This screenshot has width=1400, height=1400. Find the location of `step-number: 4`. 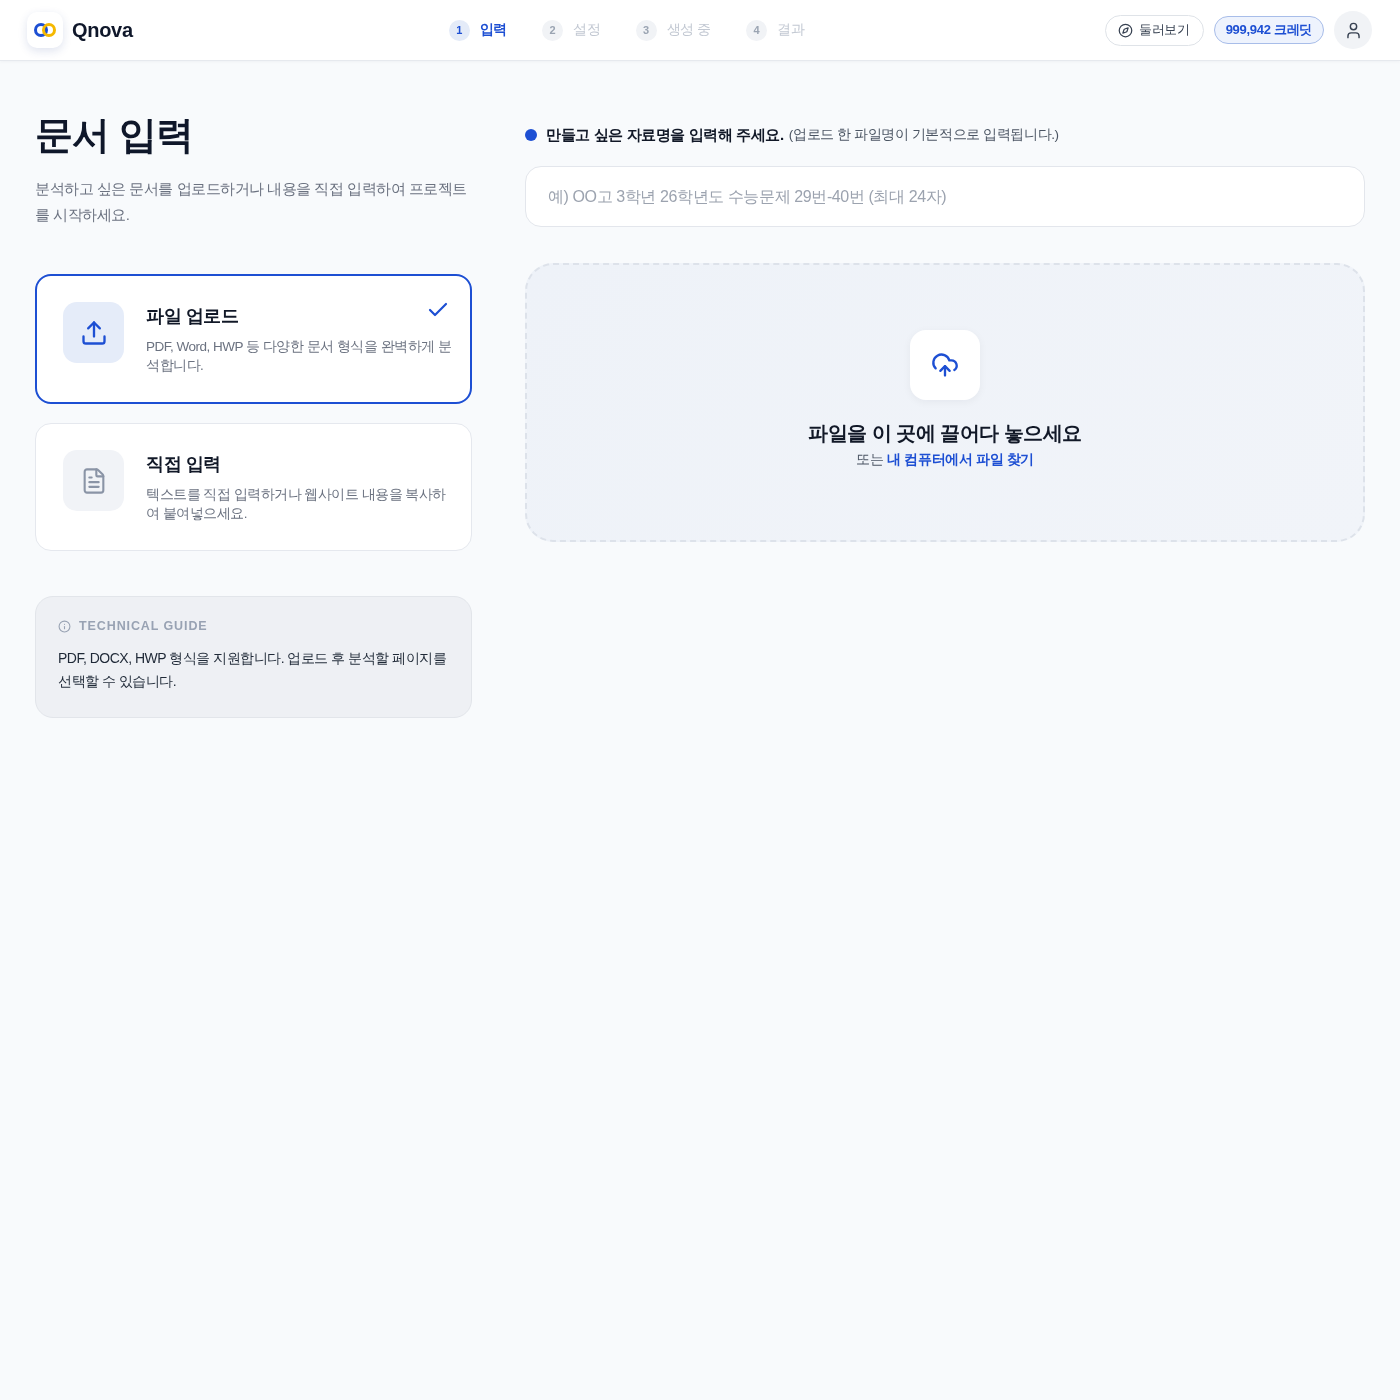

step-number: 4 is located at coordinates (757, 30).